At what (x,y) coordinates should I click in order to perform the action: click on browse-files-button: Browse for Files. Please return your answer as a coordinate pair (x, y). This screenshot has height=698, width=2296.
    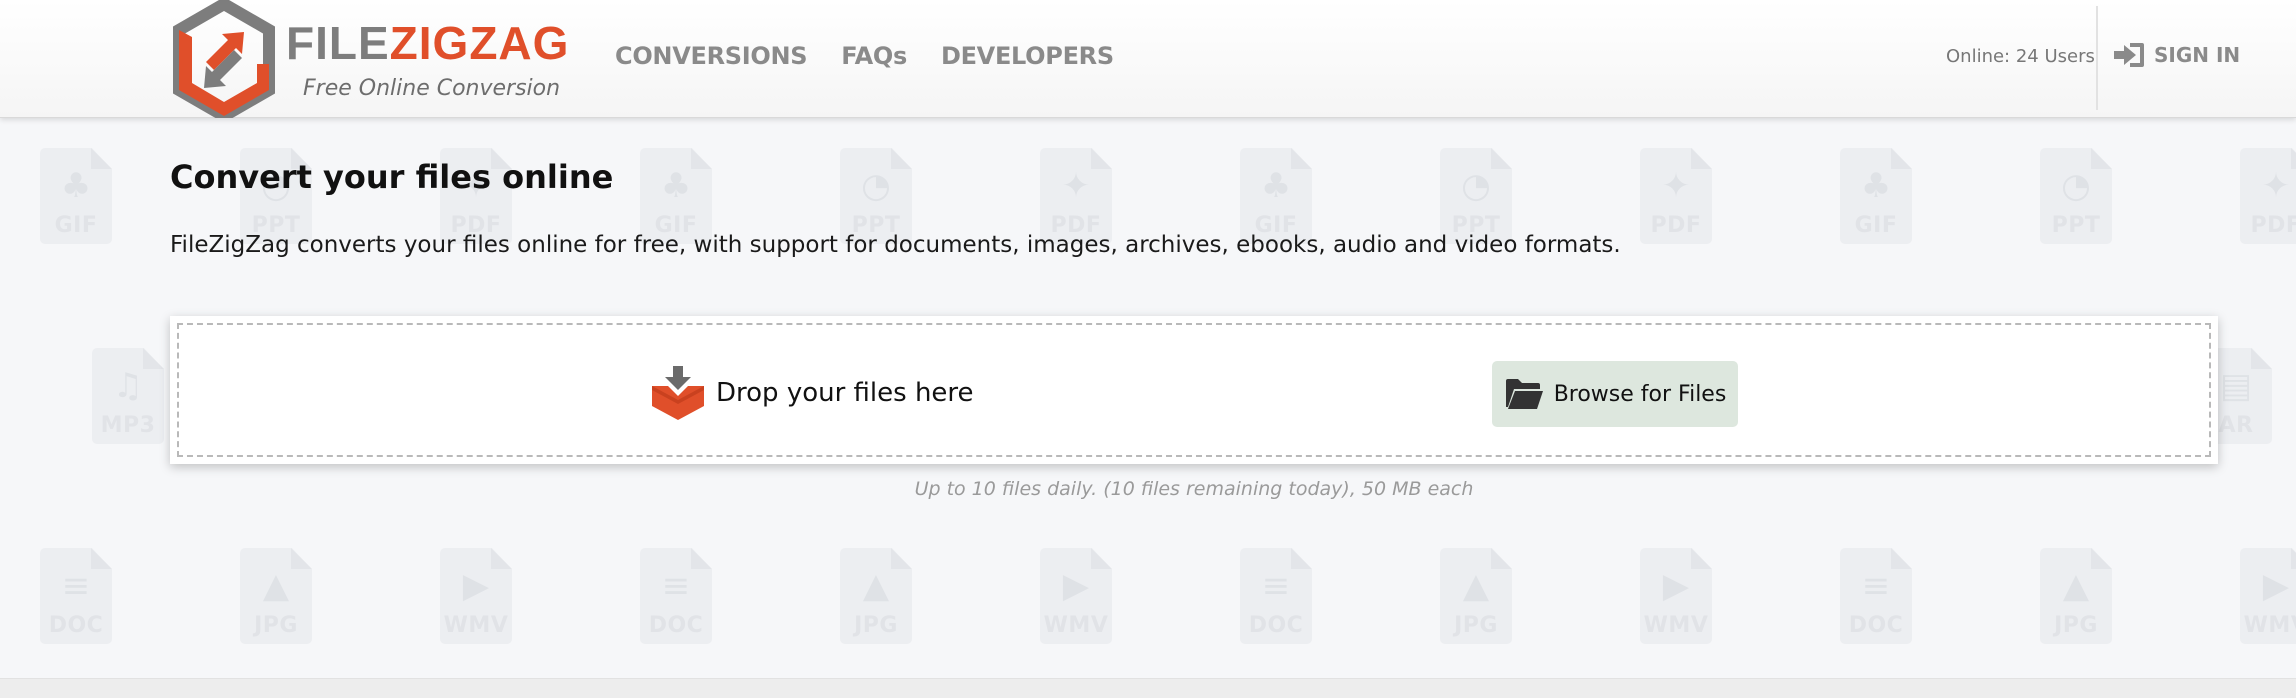
    Looking at the image, I should click on (1615, 394).